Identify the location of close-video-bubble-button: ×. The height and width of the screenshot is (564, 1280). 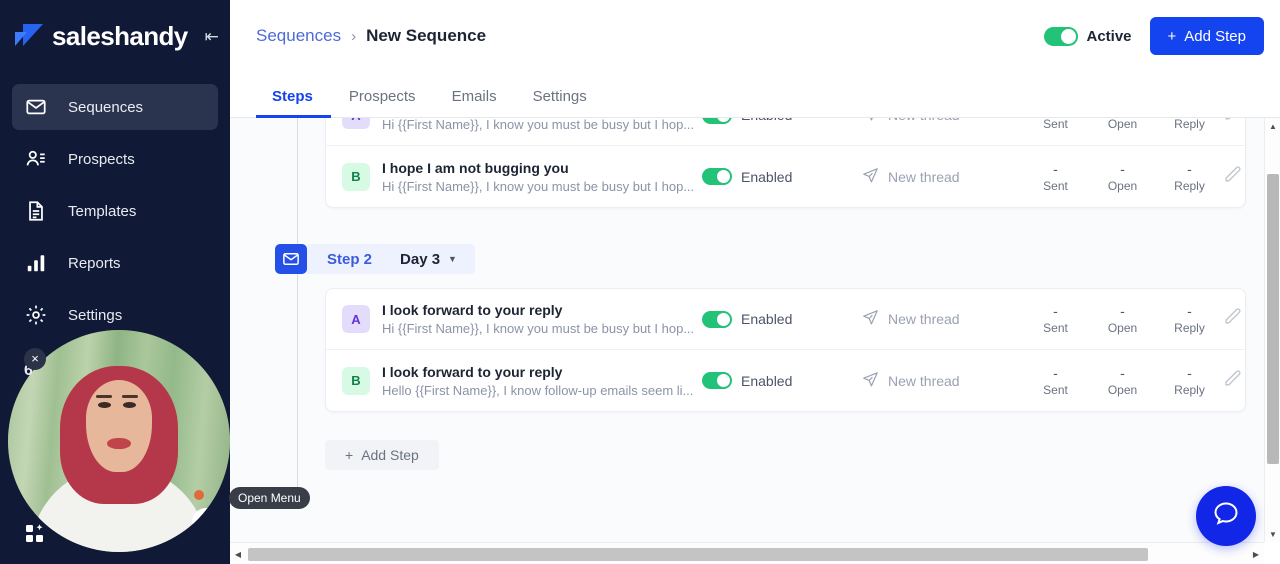
(35, 359).